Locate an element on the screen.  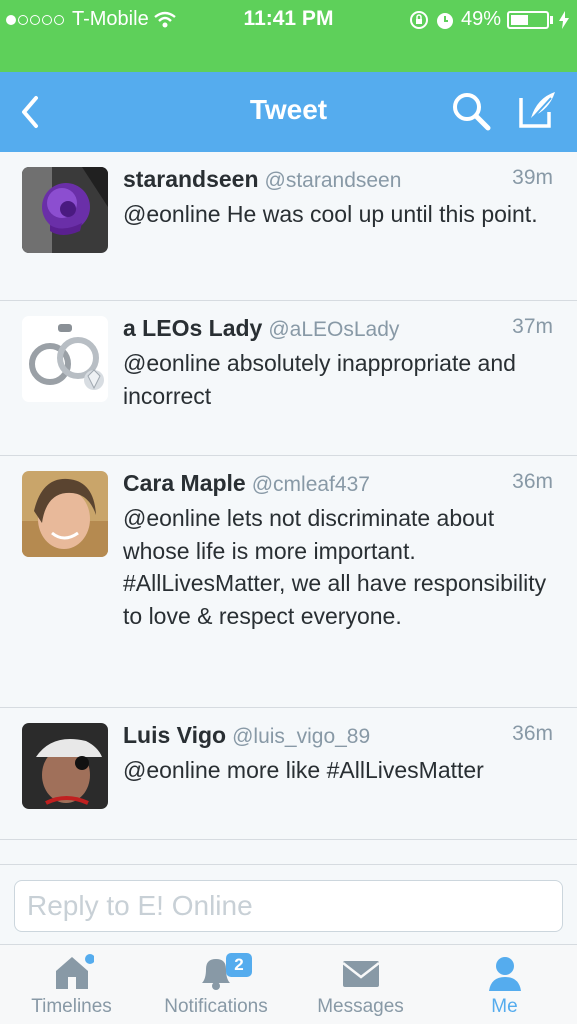
tab-timelines: Timelines is located at coordinates (71, 984).